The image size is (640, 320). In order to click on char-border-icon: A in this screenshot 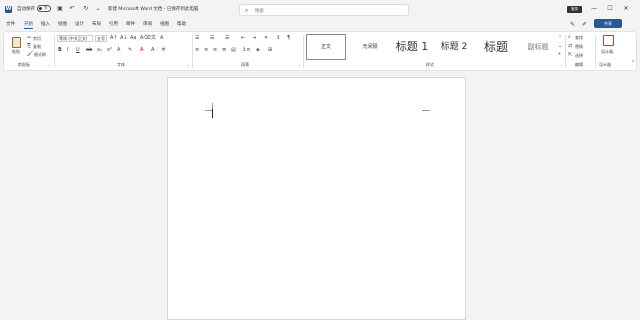, I will do `click(161, 38)`.